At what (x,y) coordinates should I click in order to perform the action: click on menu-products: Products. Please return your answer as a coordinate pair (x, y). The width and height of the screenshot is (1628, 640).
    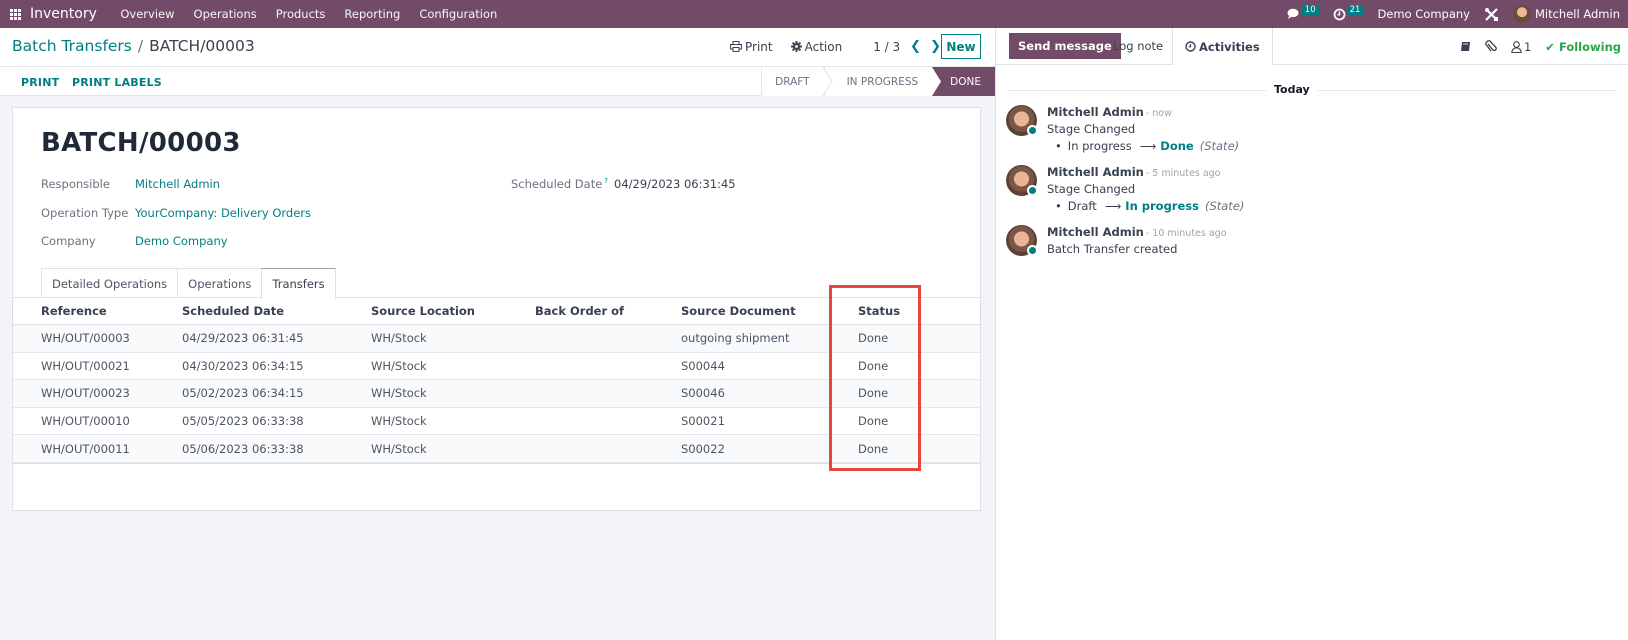
    Looking at the image, I should click on (300, 14).